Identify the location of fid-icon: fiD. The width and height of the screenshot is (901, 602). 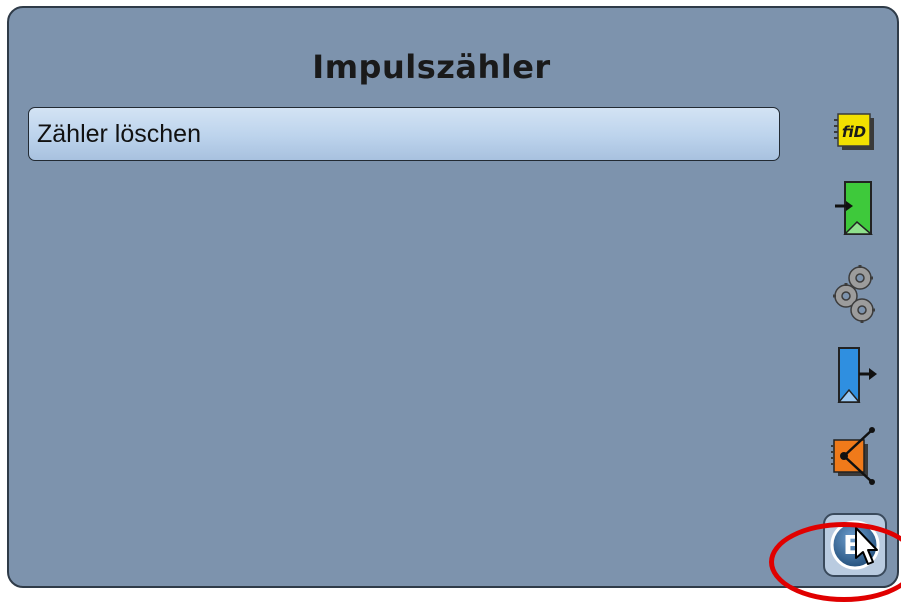
(855, 133).